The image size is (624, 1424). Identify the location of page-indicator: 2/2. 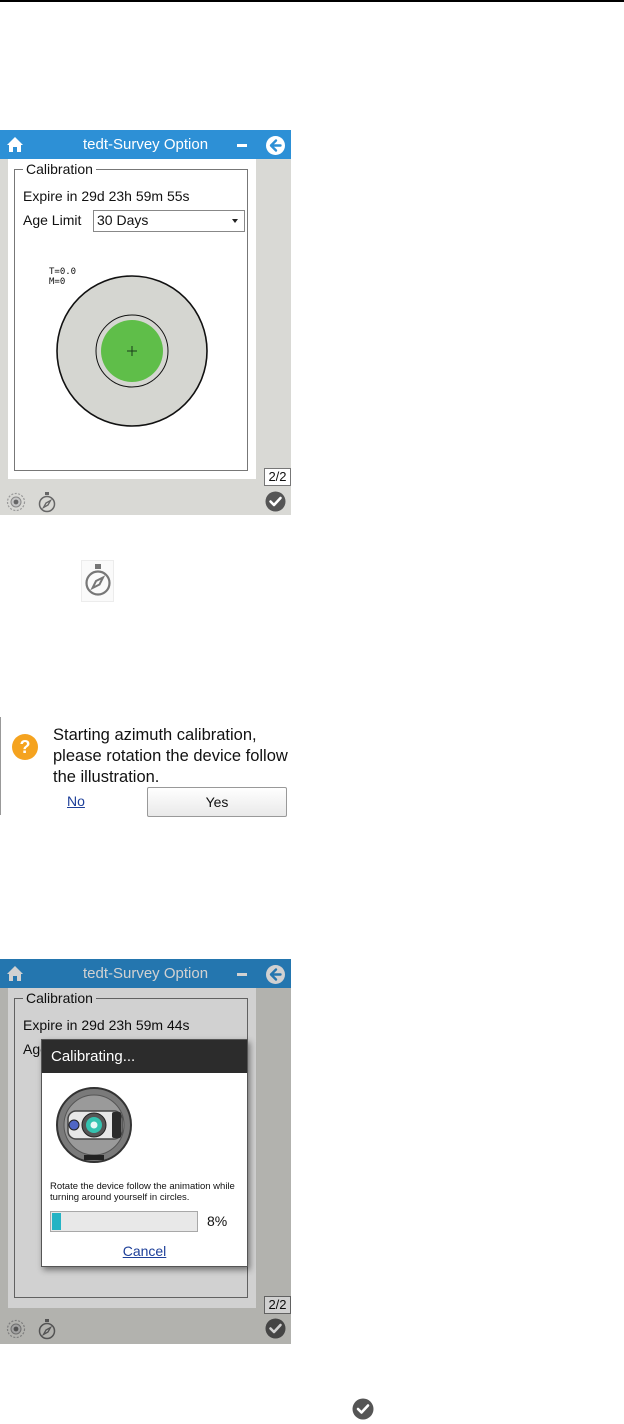
(277, 477).